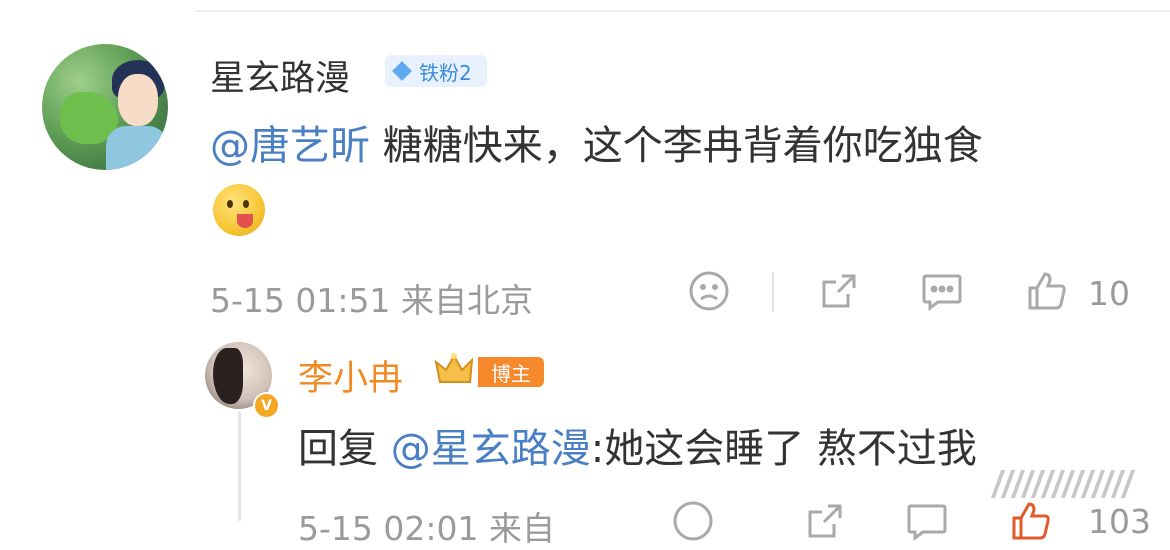 The image size is (1170, 550). What do you see at coordinates (280, 75) in the screenshot?
I see `comment-username: 星玄路漫` at bounding box center [280, 75].